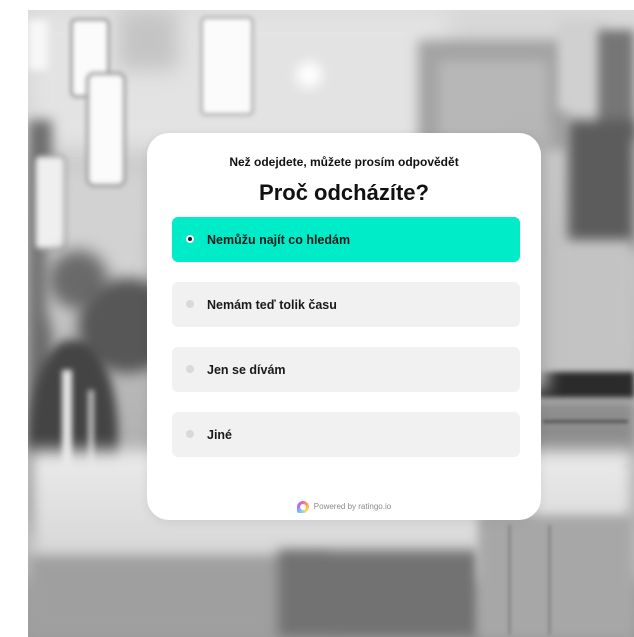  Describe the element at coordinates (583, 310) in the screenshot. I see `bg-backsplash` at that location.